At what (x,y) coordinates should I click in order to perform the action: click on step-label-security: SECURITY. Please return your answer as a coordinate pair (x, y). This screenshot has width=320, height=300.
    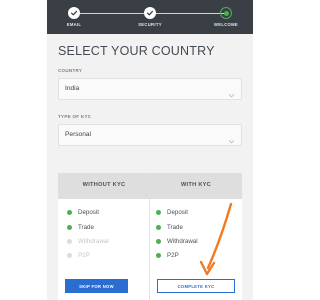
    Looking at the image, I should click on (150, 24).